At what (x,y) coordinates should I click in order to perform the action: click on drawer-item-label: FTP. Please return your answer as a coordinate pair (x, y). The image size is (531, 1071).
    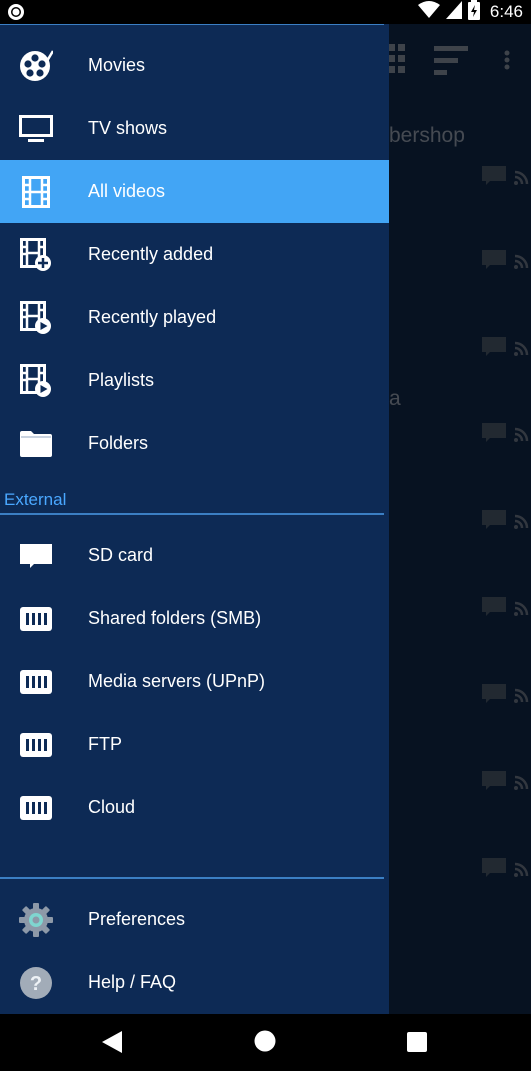
    Looking at the image, I should click on (105, 744).